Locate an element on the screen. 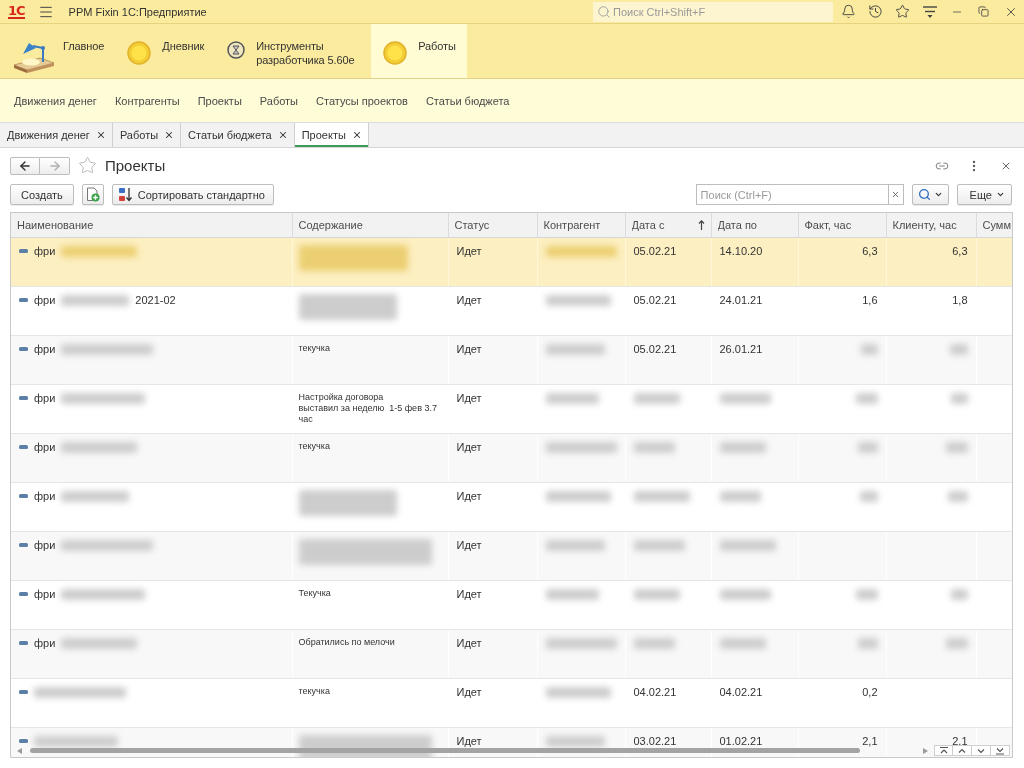  column-label: Содержание is located at coordinates (330, 224).